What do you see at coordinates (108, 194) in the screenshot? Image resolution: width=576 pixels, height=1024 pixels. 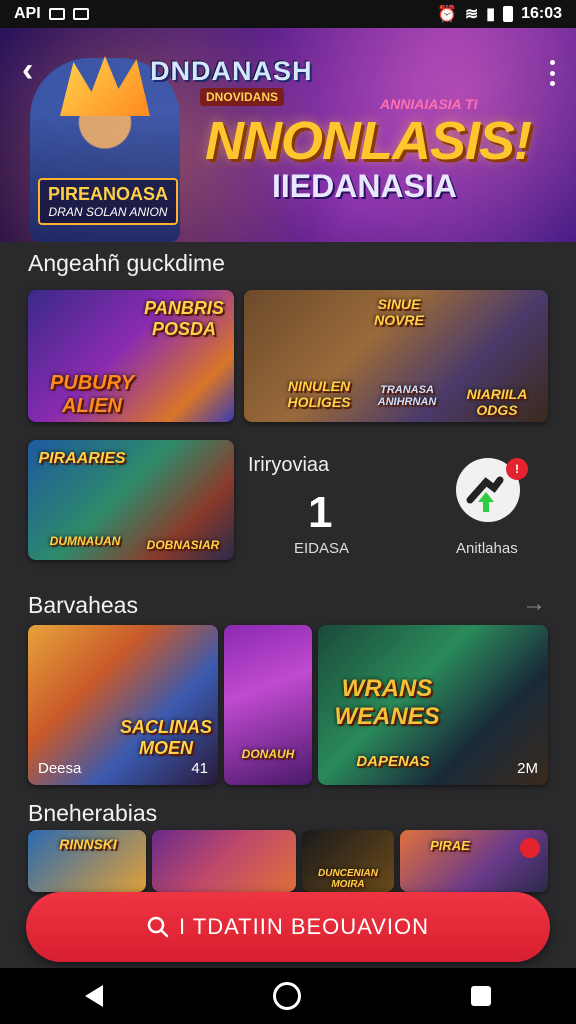 I see `hero-badge-title: PIREANOASA` at bounding box center [108, 194].